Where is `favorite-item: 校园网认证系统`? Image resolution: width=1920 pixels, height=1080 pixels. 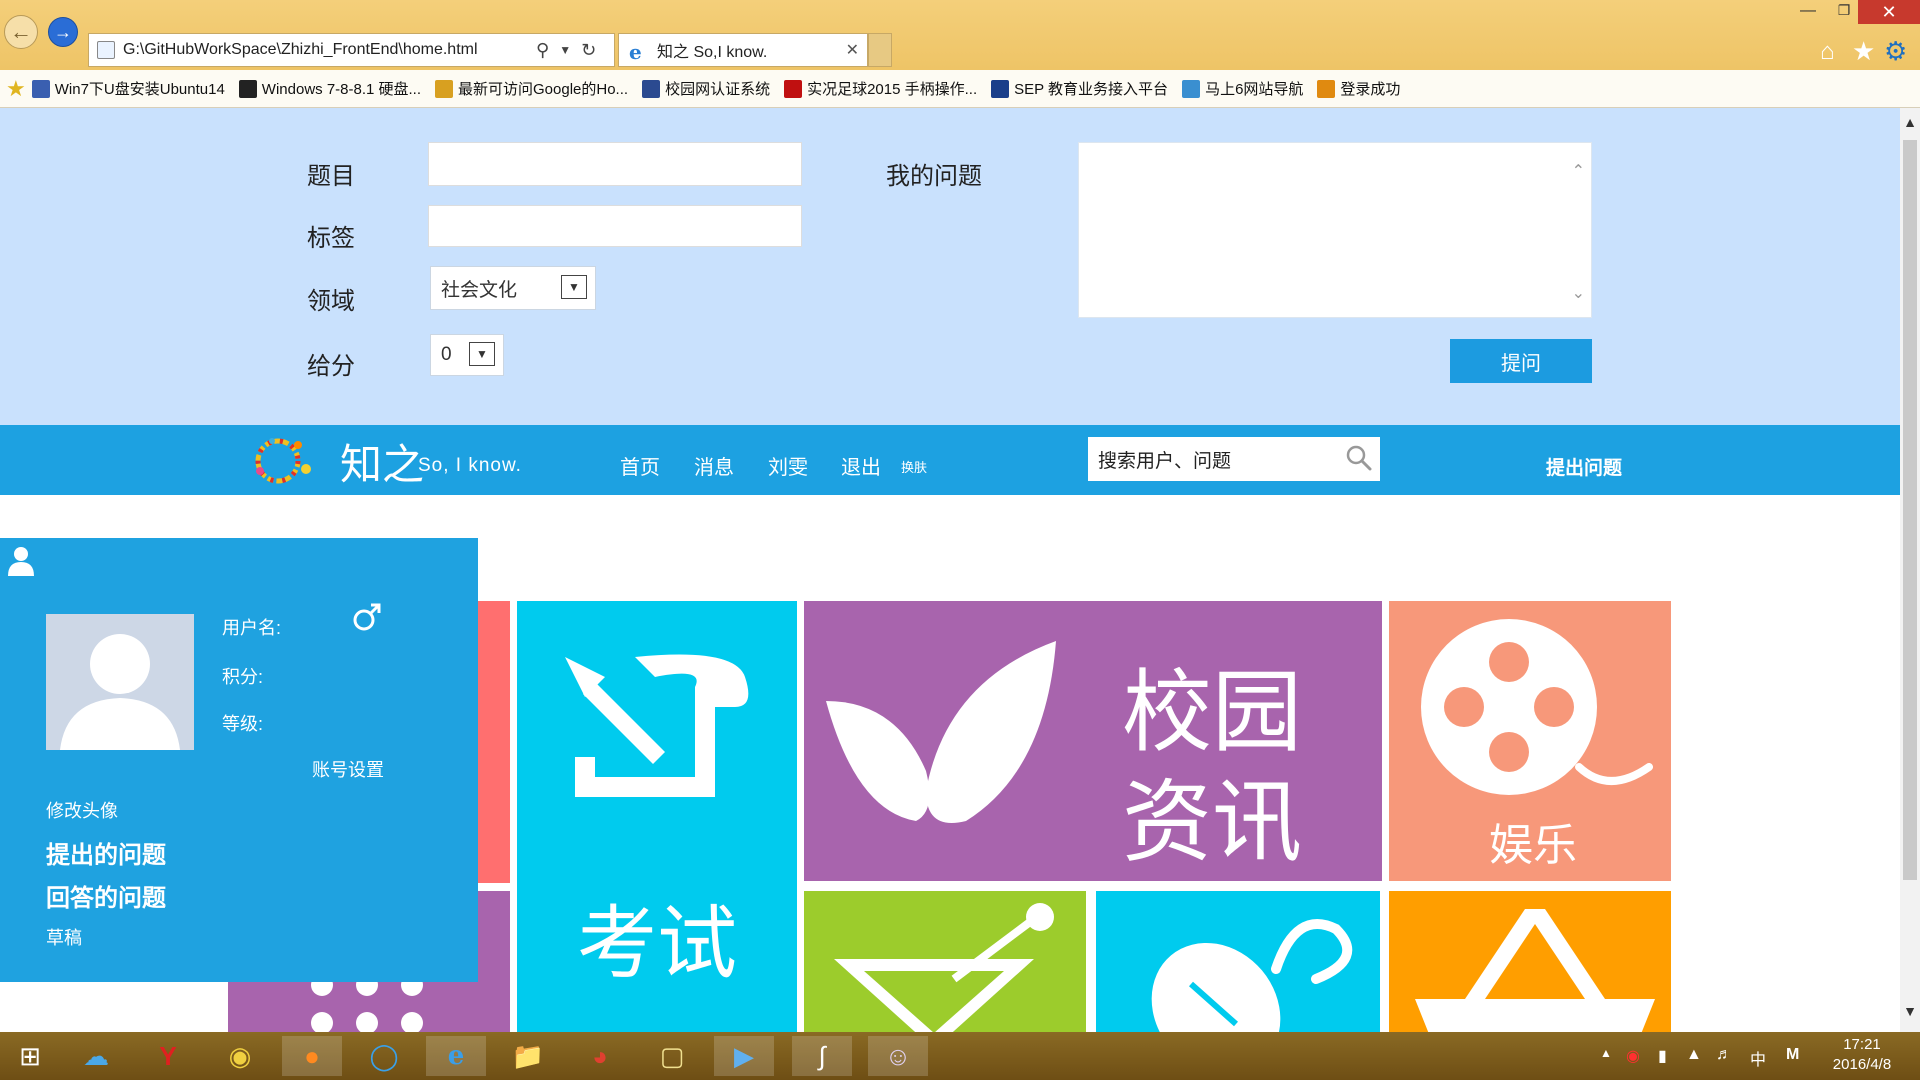 favorite-item: 校园网认证系统 is located at coordinates (706, 88).